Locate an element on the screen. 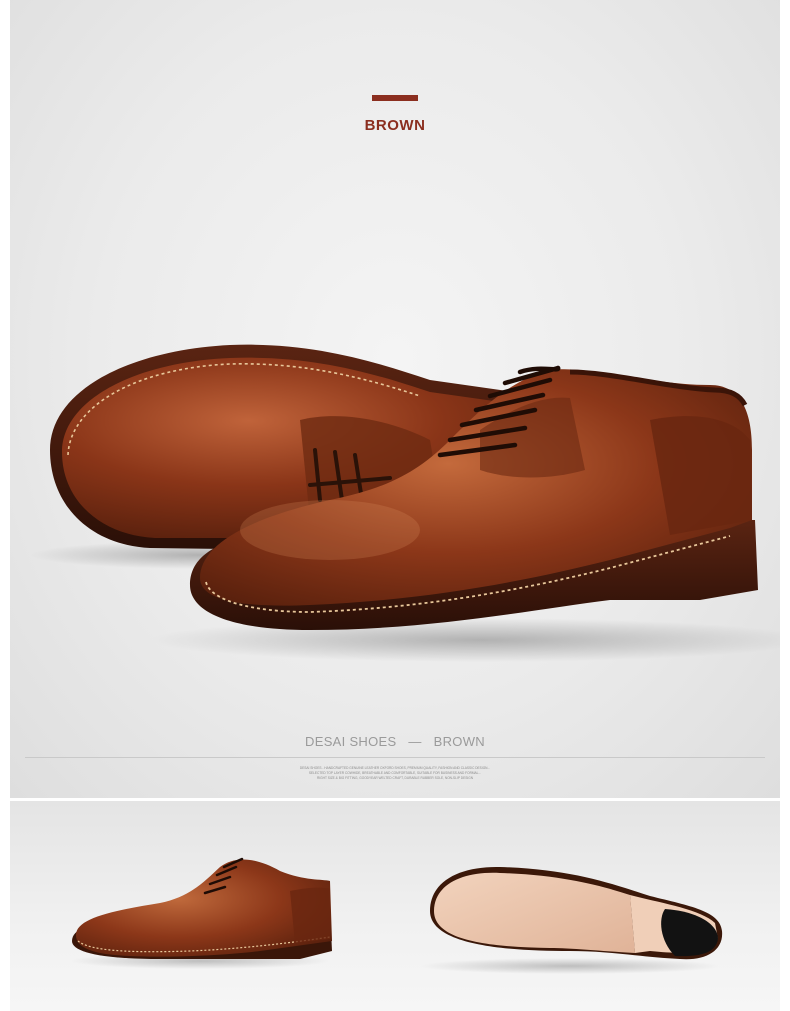 The width and height of the screenshot is (790, 1011). caption: DESAI SHOES — BROWN is located at coordinates (395, 741).